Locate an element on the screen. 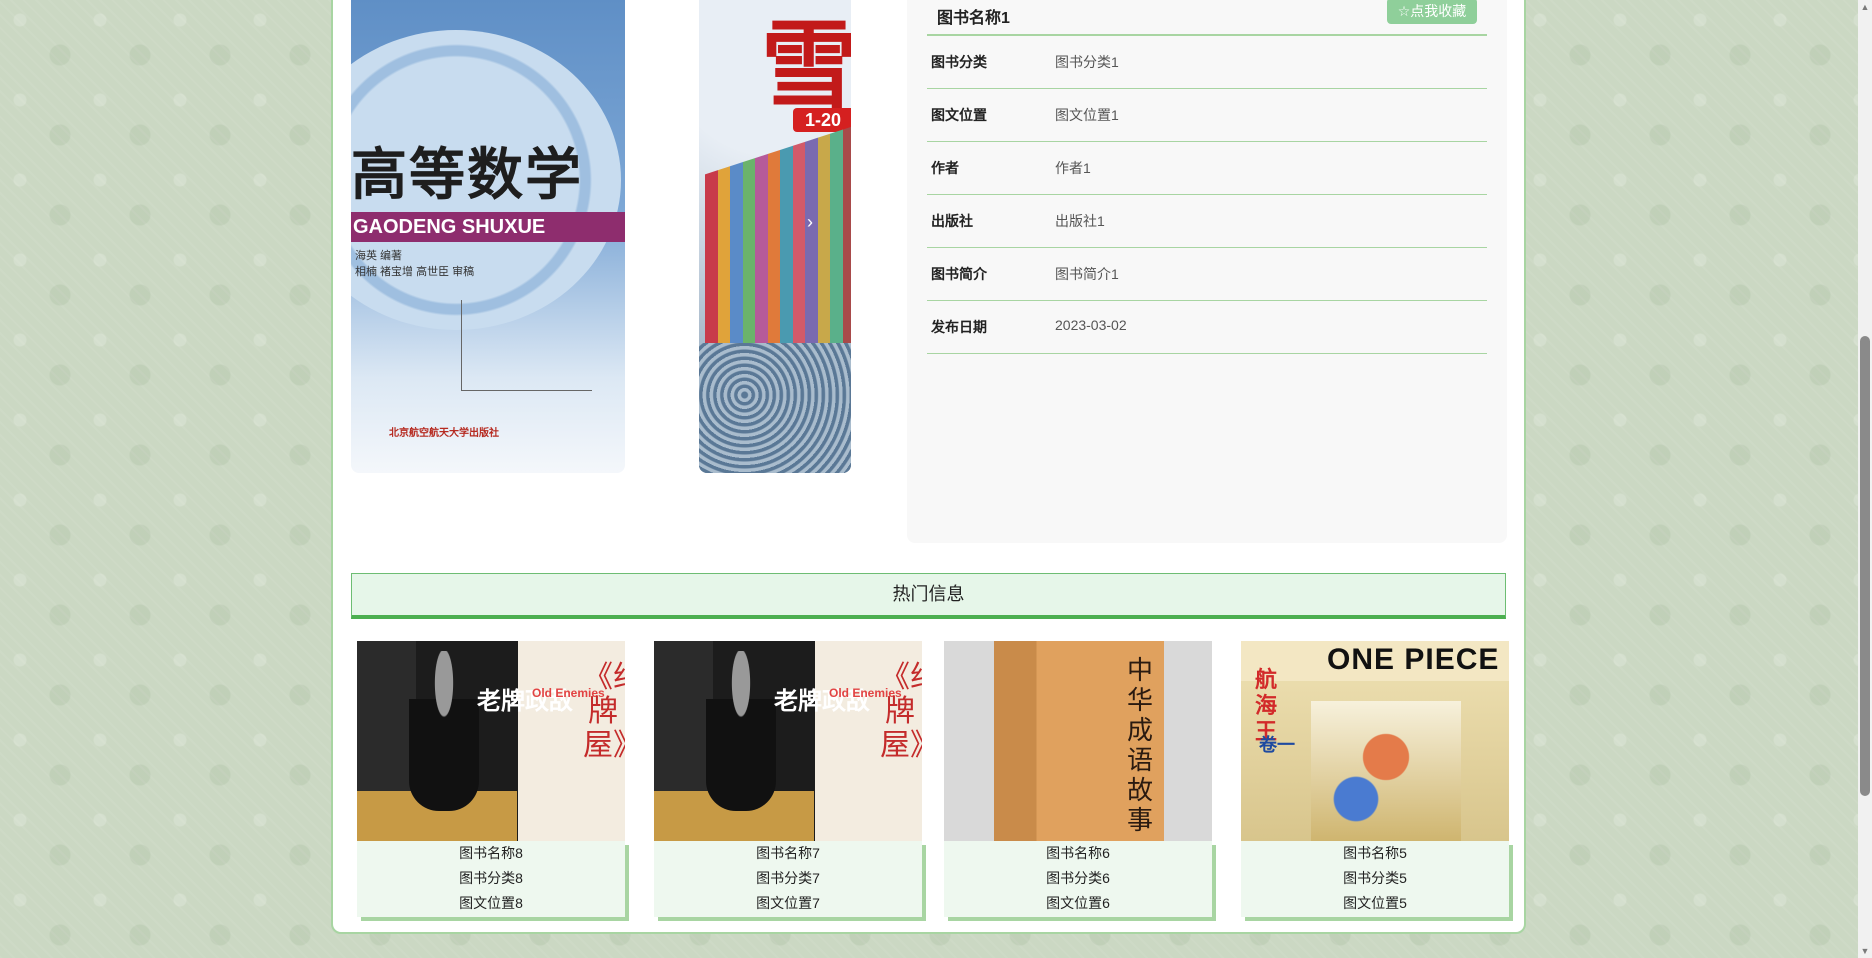  hot-item-info: 图书名称8 图书分类8 图文位置8 is located at coordinates (491, 879).